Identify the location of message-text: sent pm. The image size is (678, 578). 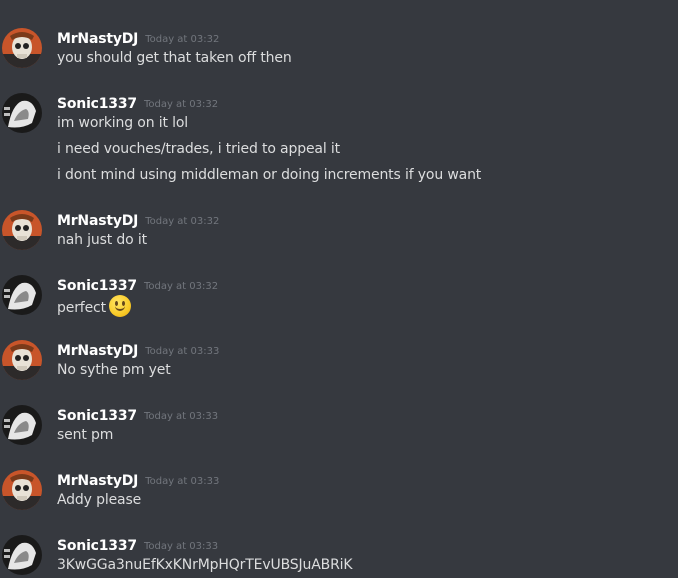
(85, 435).